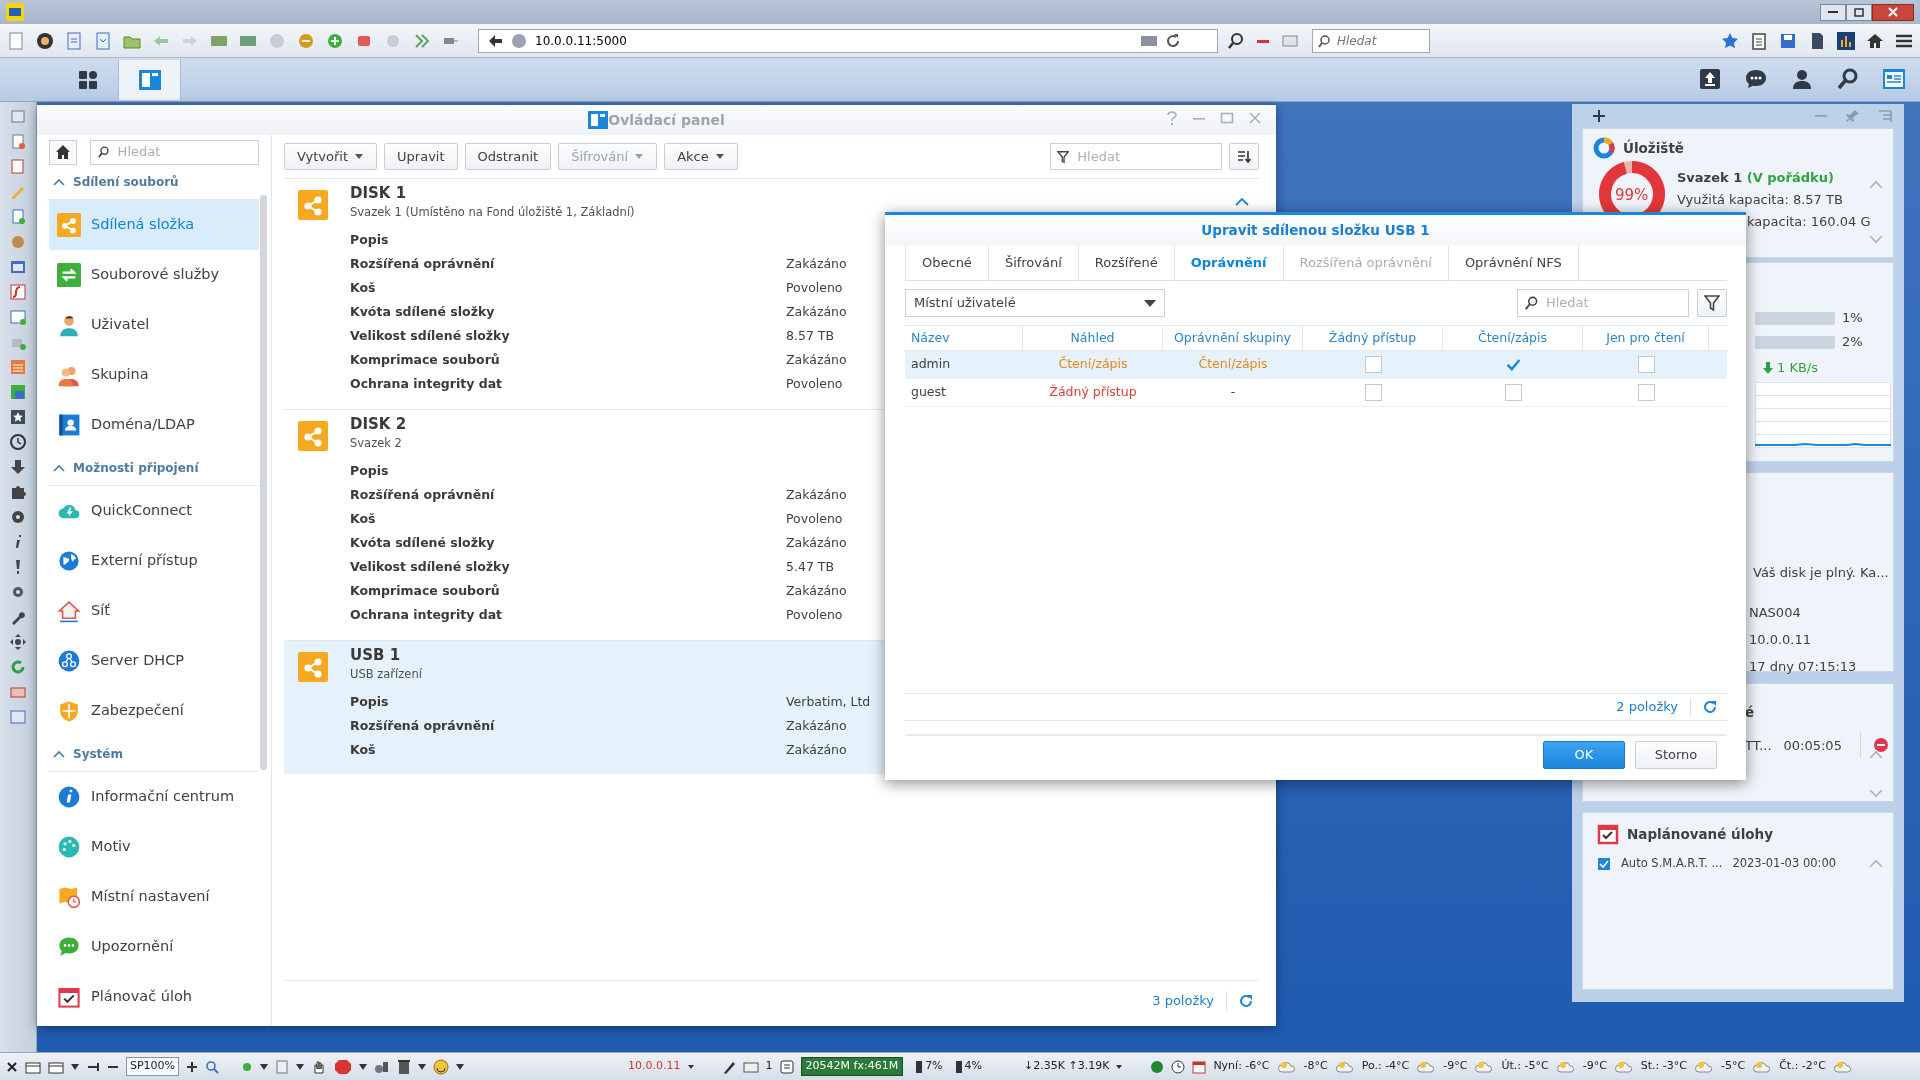  What do you see at coordinates (1035, 303) in the screenshot?
I see `user-type-dropdown: Místní uživatelé` at bounding box center [1035, 303].